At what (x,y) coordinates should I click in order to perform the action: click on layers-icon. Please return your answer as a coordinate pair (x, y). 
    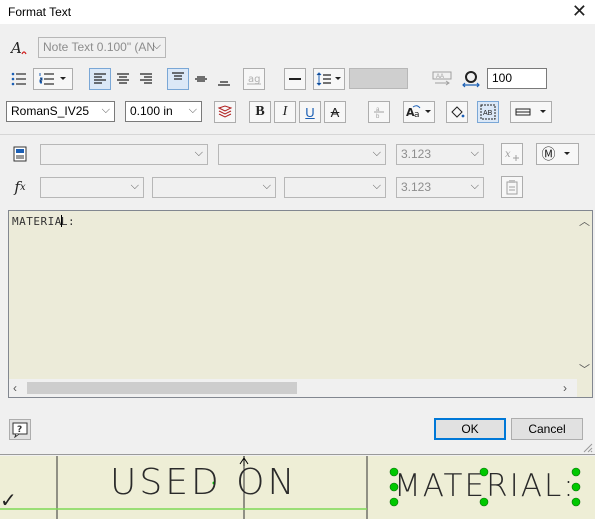
    Looking at the image, I should click on (225, 112).